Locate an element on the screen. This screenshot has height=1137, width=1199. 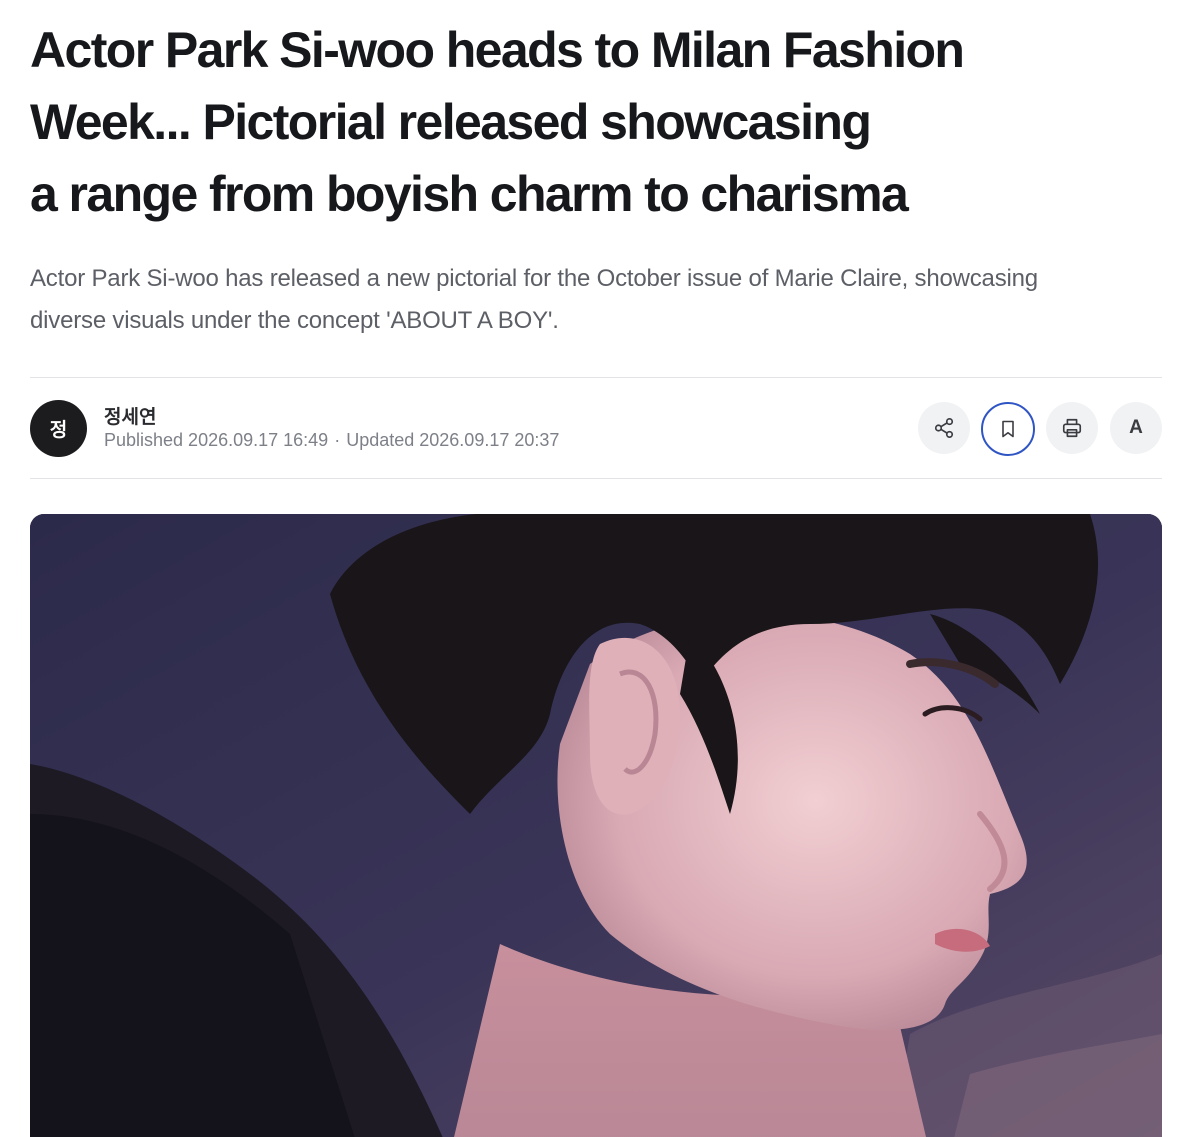
updated-date: Updated 2026.09.17 20:37 is located at coordinates (453, 440).